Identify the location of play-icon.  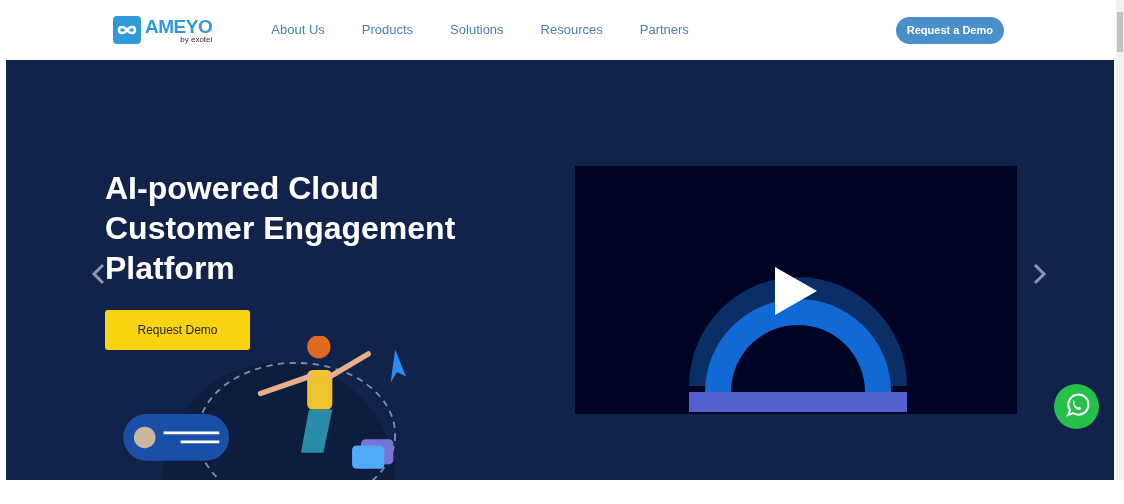
(796, 291).